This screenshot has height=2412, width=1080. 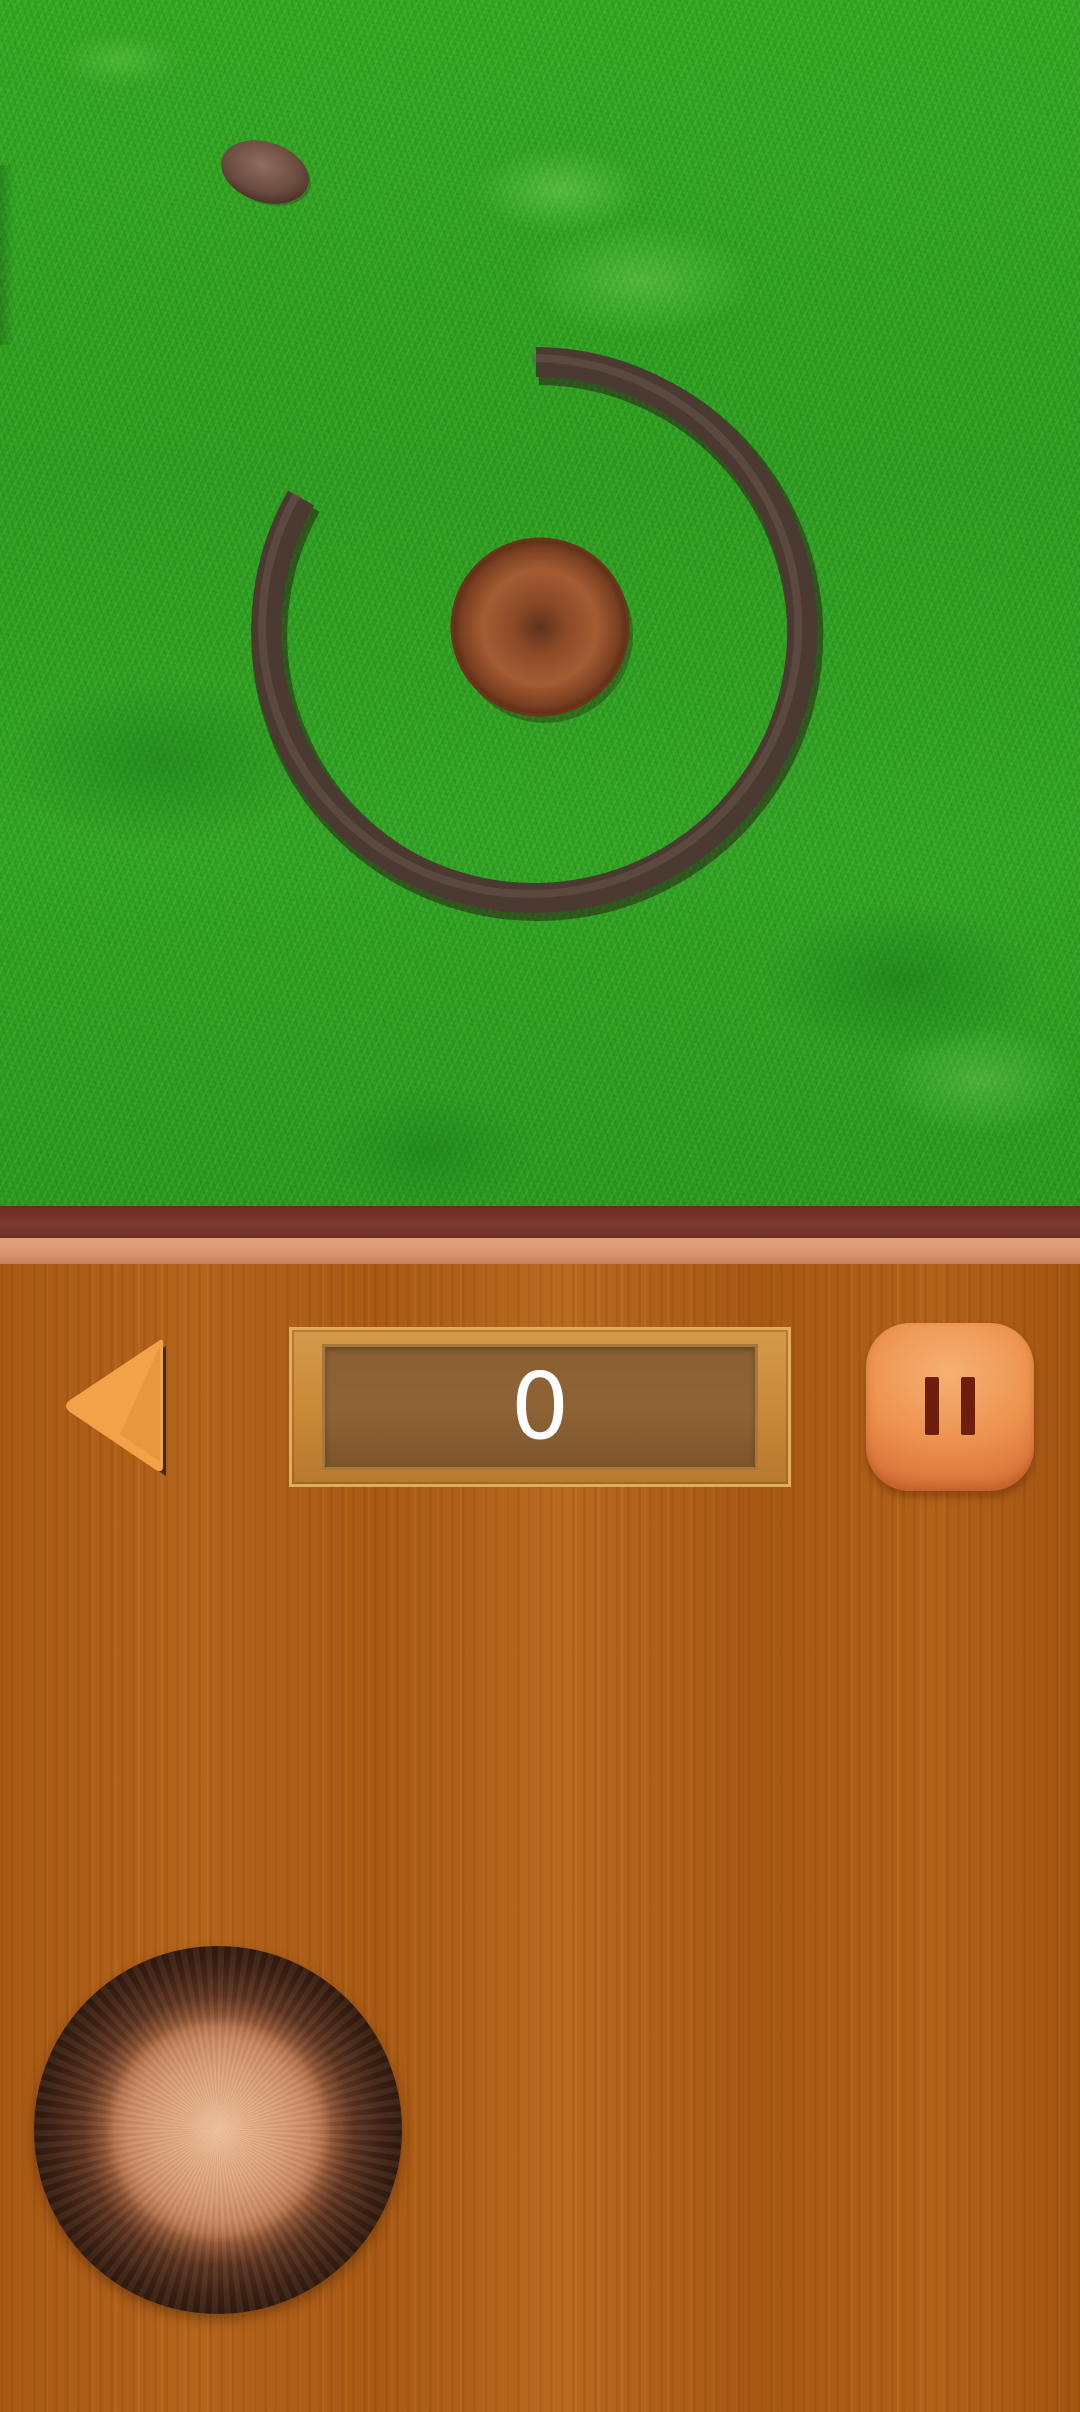 What do you see at coordinates (266, 173) in the screenshot?
I see `stone-obstacle` at bounding box center [266, 173].